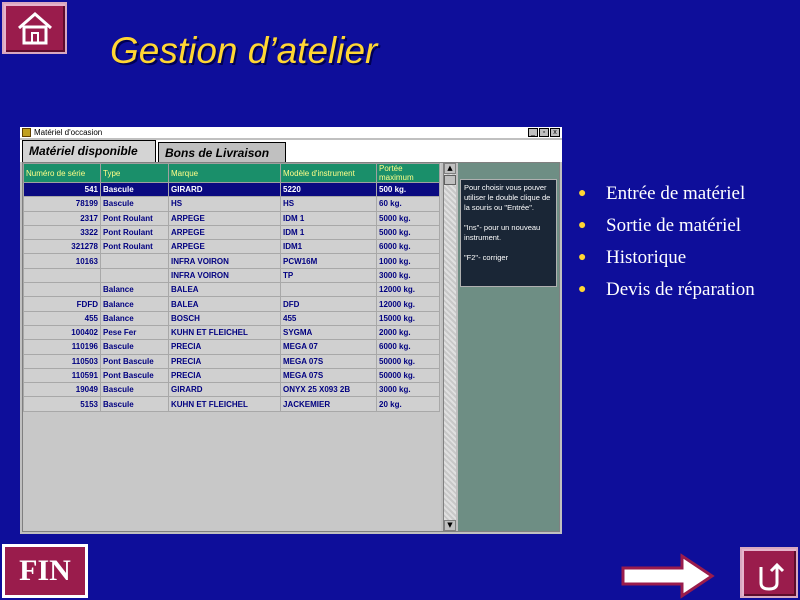 The height and width of the screenshot is (600, 800). What do you see at coordinates (89, 151) in the screenshot?
I see `tab-materiel-disponible: Matériel disponible` at bounding box center [89, 151].